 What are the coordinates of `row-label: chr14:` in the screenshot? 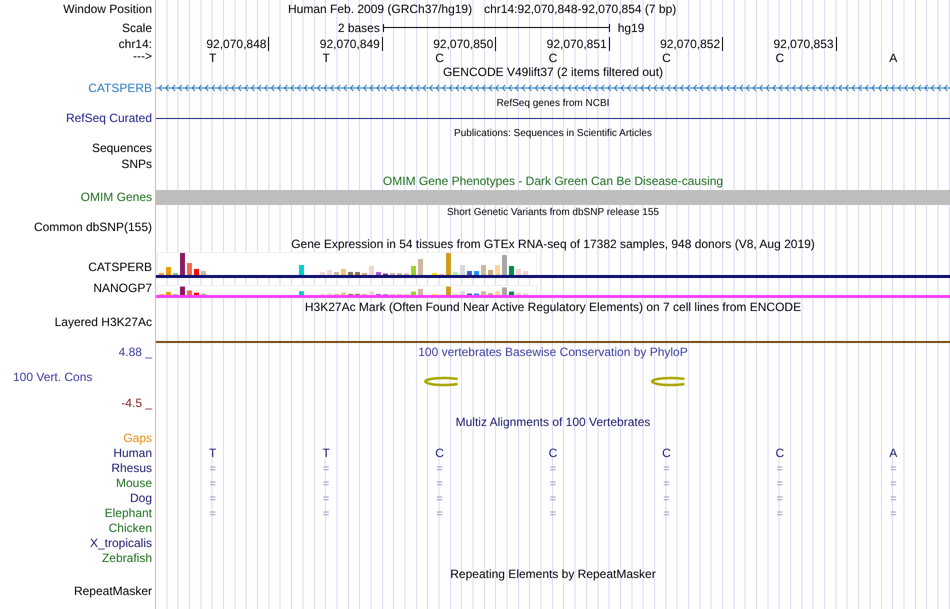 It's located at (135, 44).